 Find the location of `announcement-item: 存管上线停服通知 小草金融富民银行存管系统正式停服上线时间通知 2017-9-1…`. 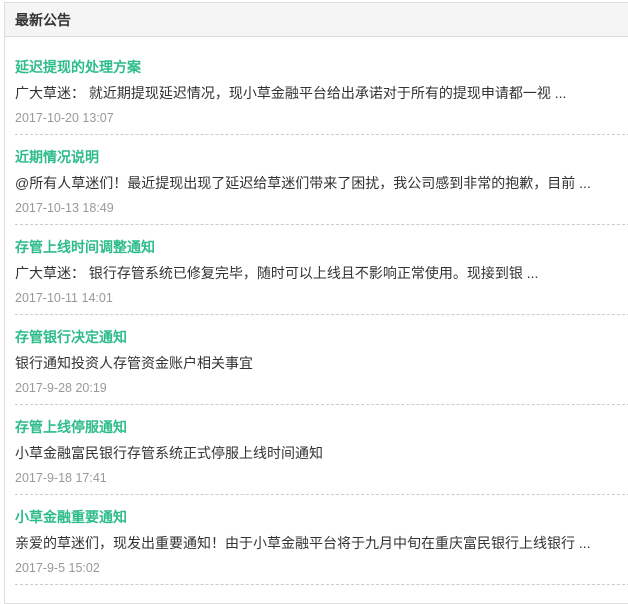

announcement-item: 存管上线停服通知 小草金融富民银行存管系统正式停服上线时间通知 2017-9-1… is located at coordinates (321, 450).